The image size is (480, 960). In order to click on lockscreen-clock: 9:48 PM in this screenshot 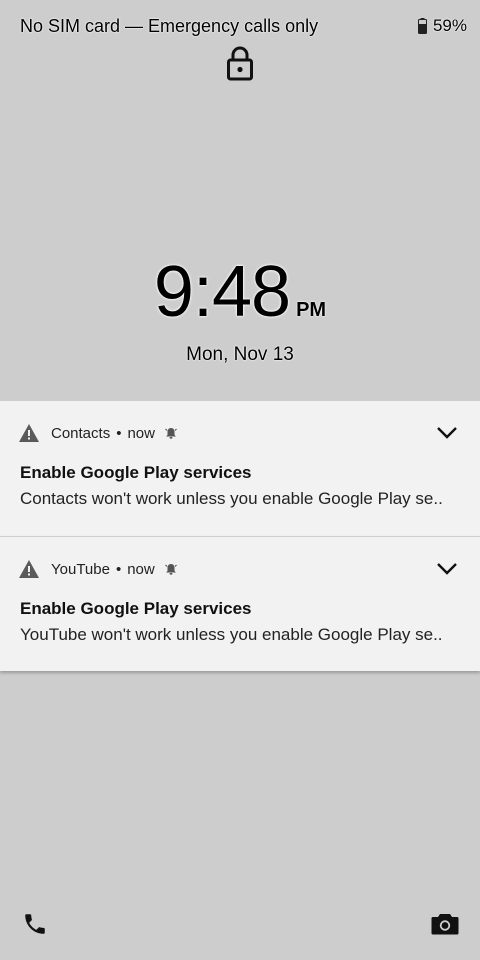, I will do `click(240, 292)`.